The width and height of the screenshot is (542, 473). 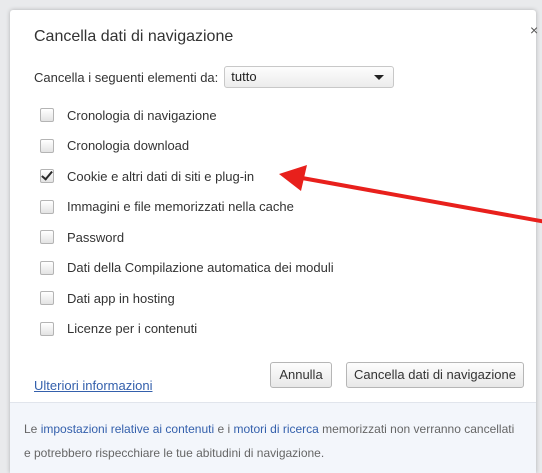 I want to click on time-range-label: Cancella i seguenti elementi da:, so click(x=126, y=77).